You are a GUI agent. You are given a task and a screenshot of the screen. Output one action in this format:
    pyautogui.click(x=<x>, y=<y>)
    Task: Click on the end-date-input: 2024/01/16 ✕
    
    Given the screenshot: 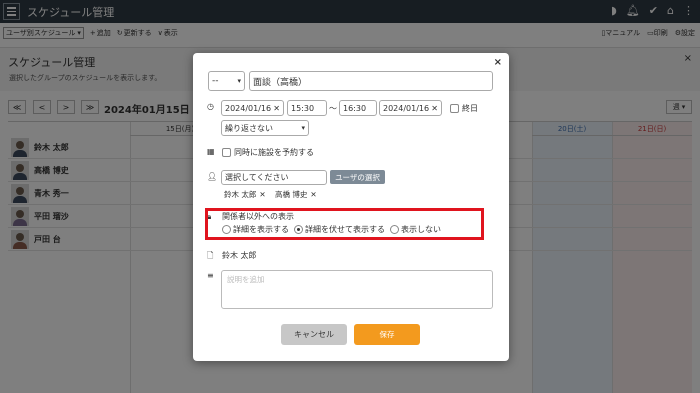 What is the action you would take?
    pyautogui.click(x=410, y=108)
    